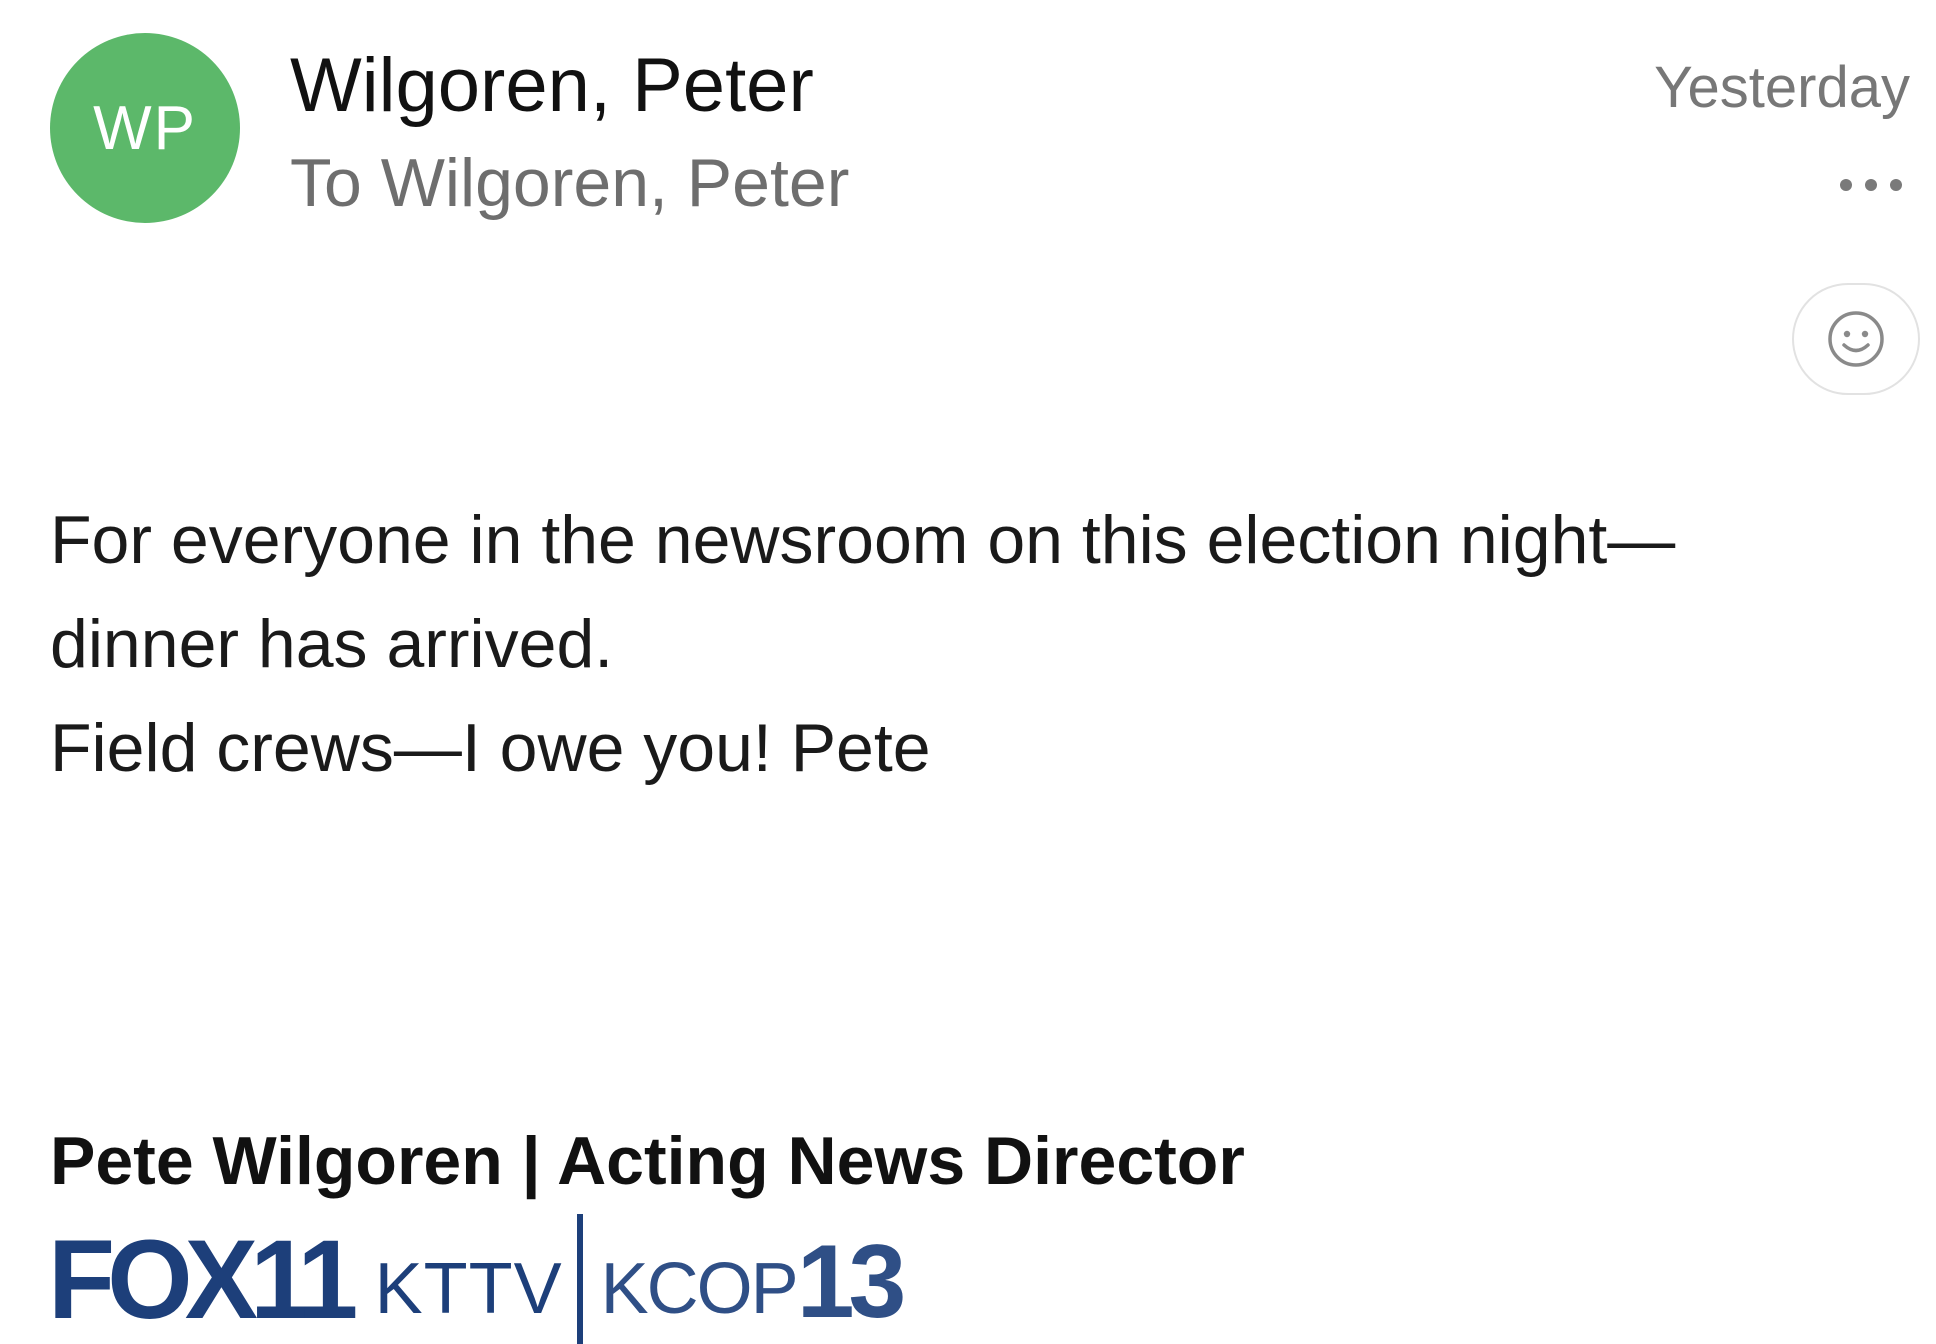 The image size is (1936, 1344). I want to click on smiley-icon, so click(1856, 339).